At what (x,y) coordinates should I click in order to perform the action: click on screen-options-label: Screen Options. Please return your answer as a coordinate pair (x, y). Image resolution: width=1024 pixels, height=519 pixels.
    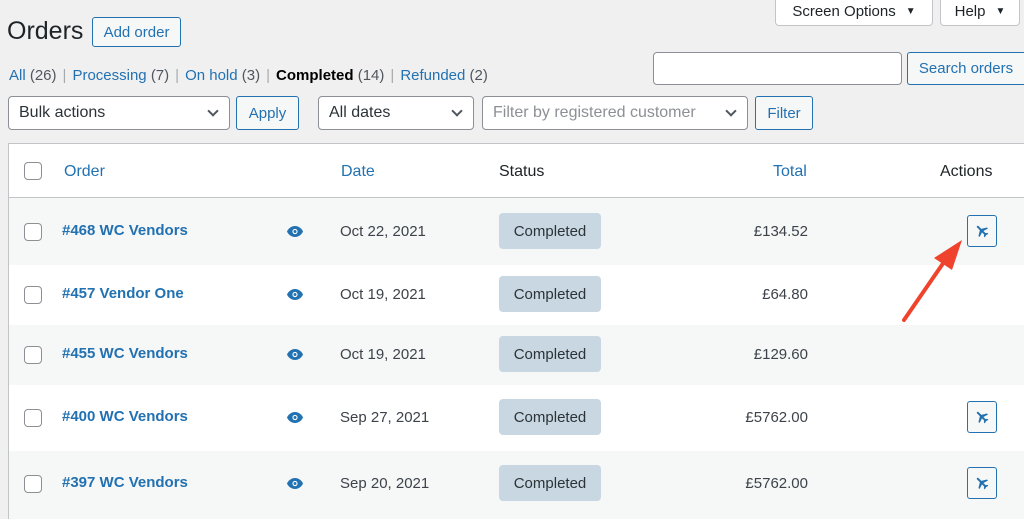
    Looking at the image, I should click on (844, 11).